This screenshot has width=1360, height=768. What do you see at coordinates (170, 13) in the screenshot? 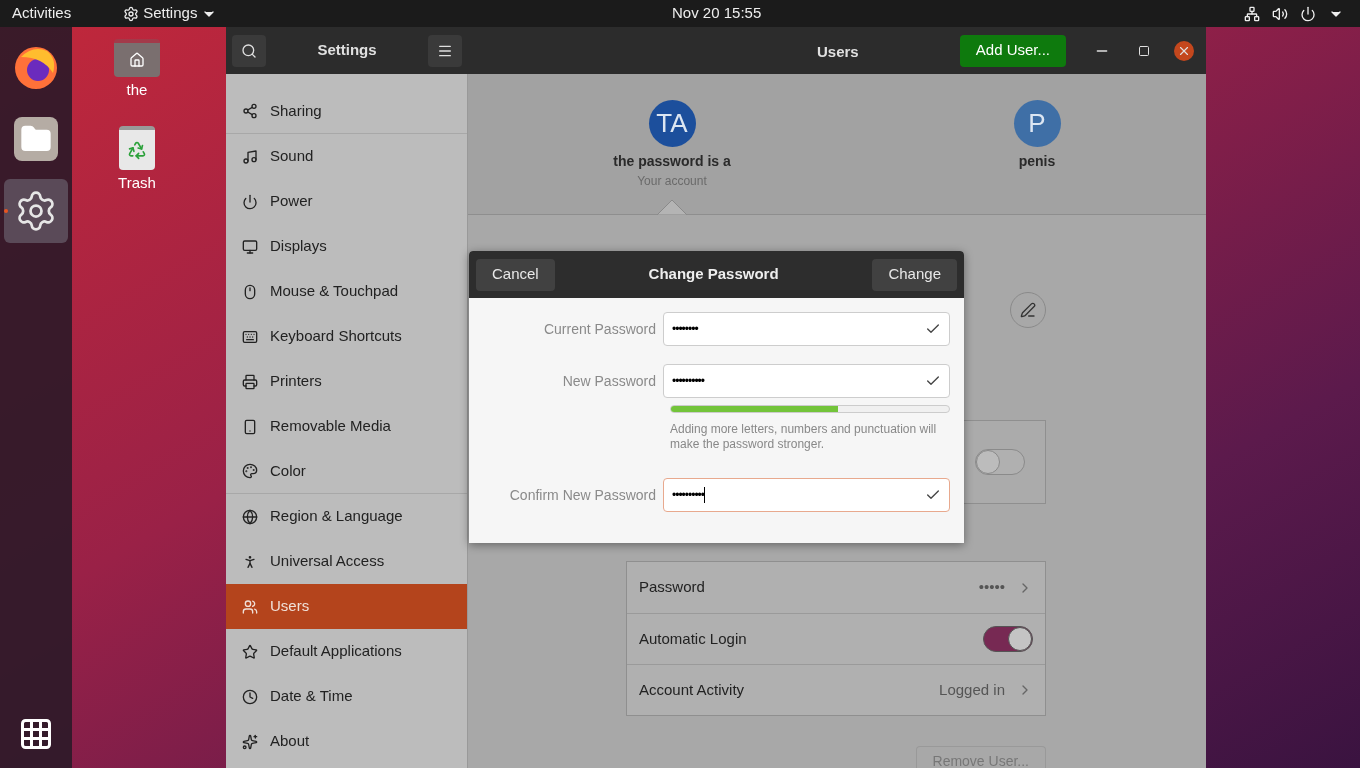
I see `app-menu: Settings` at bounding box center [170, 13].